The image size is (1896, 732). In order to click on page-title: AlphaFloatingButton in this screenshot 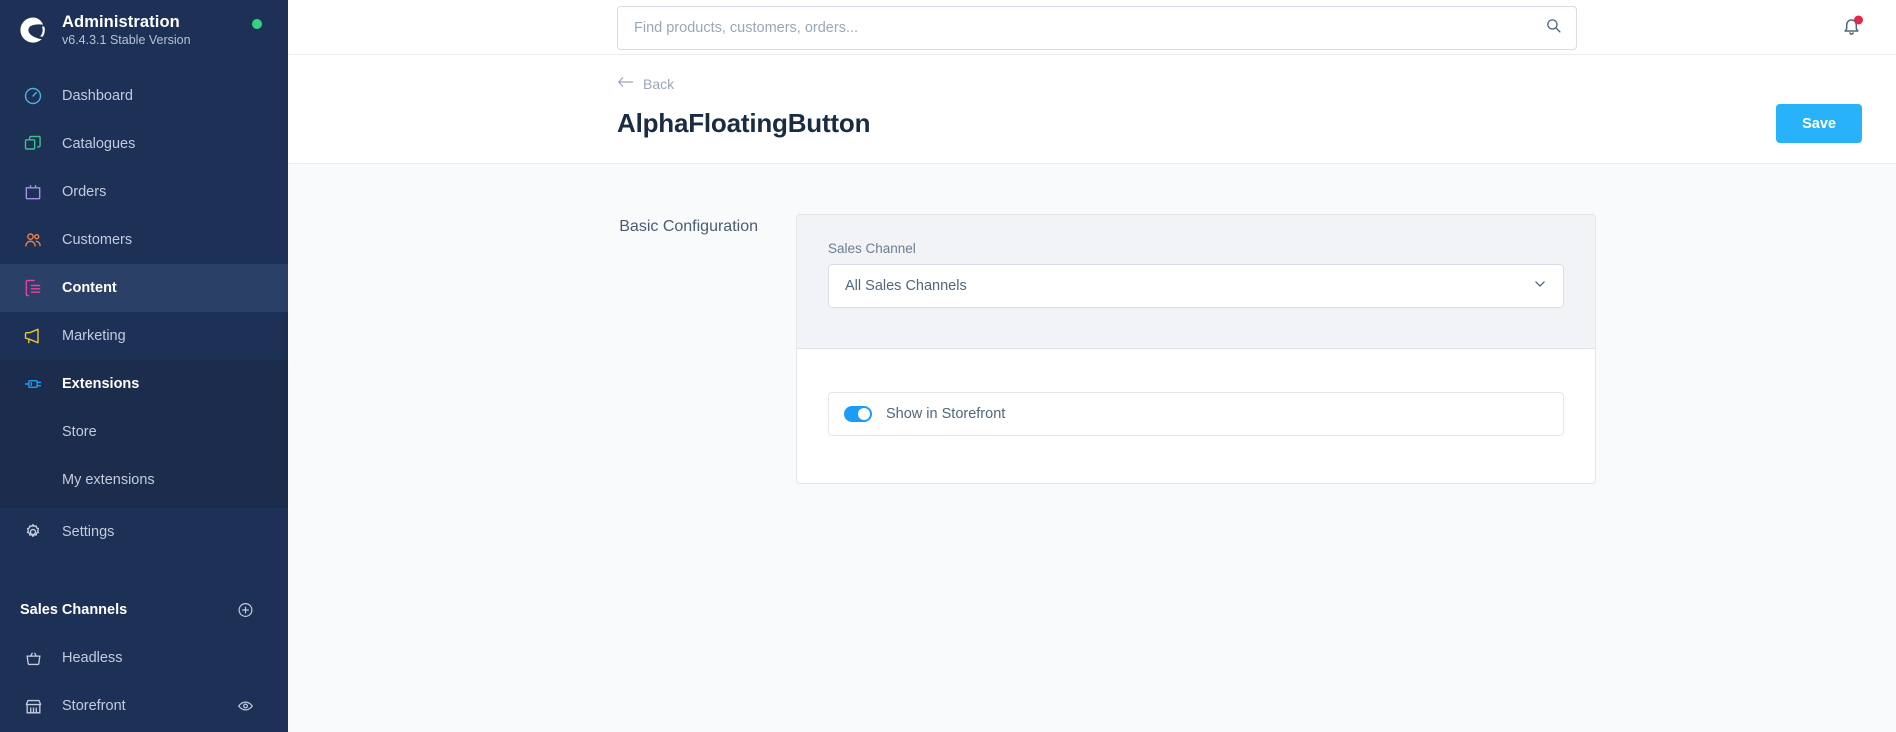, I will do `click(744, 123)`.